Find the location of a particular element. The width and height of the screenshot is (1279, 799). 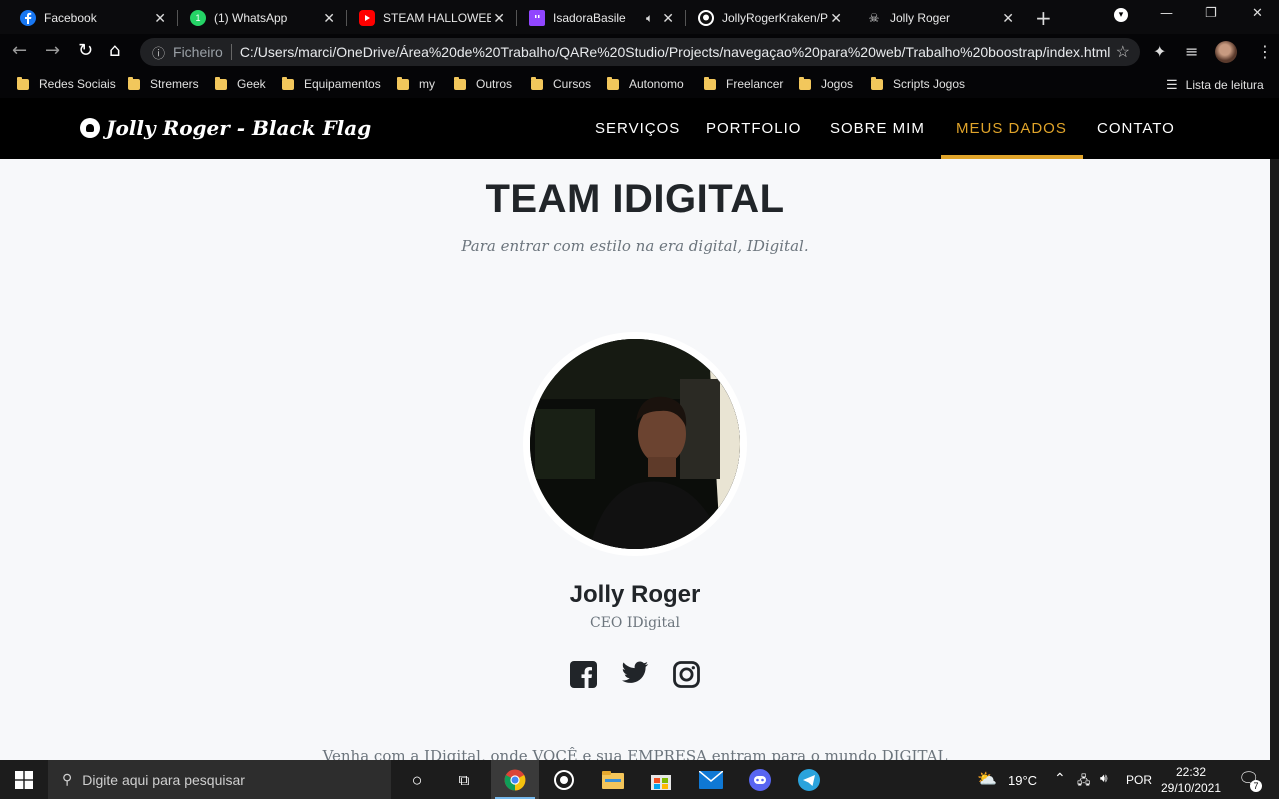

discord-icon is located at coordinates (760, 780).